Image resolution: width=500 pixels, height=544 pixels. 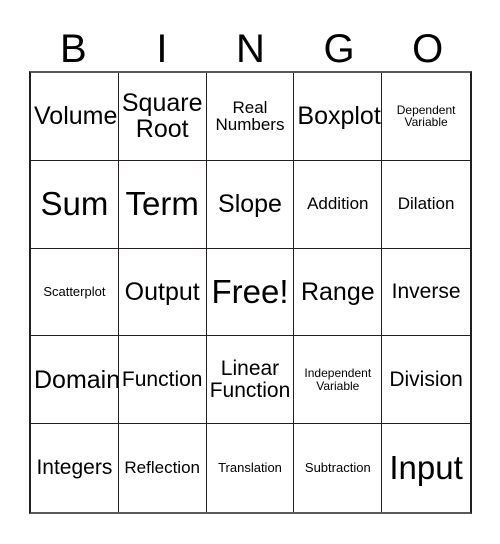 I want to click on bingo-cell: Range, so click(x=338, y=292).